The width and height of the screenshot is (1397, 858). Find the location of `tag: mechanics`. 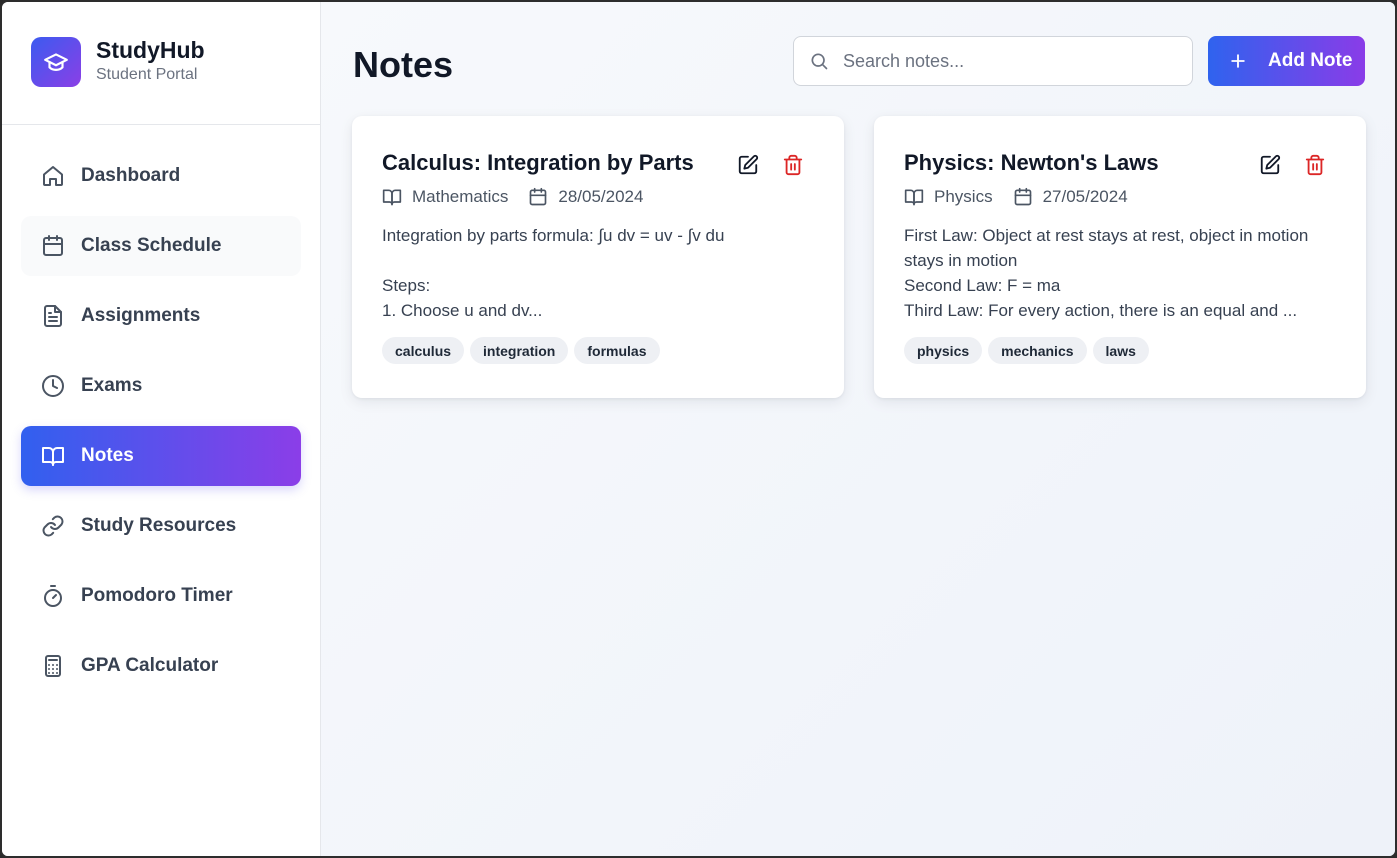

tag: mechanics is located at coordinates (1037, 350).